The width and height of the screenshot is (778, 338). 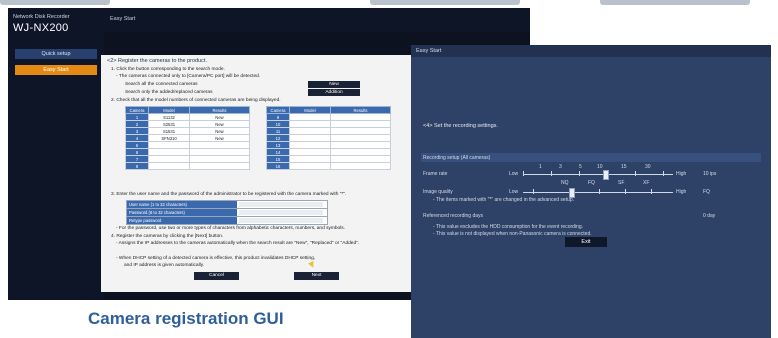 What do you see at coordinates (278, 145) in the screenshot?
I see `camera-number: 13` at bounding box center [278, 145].